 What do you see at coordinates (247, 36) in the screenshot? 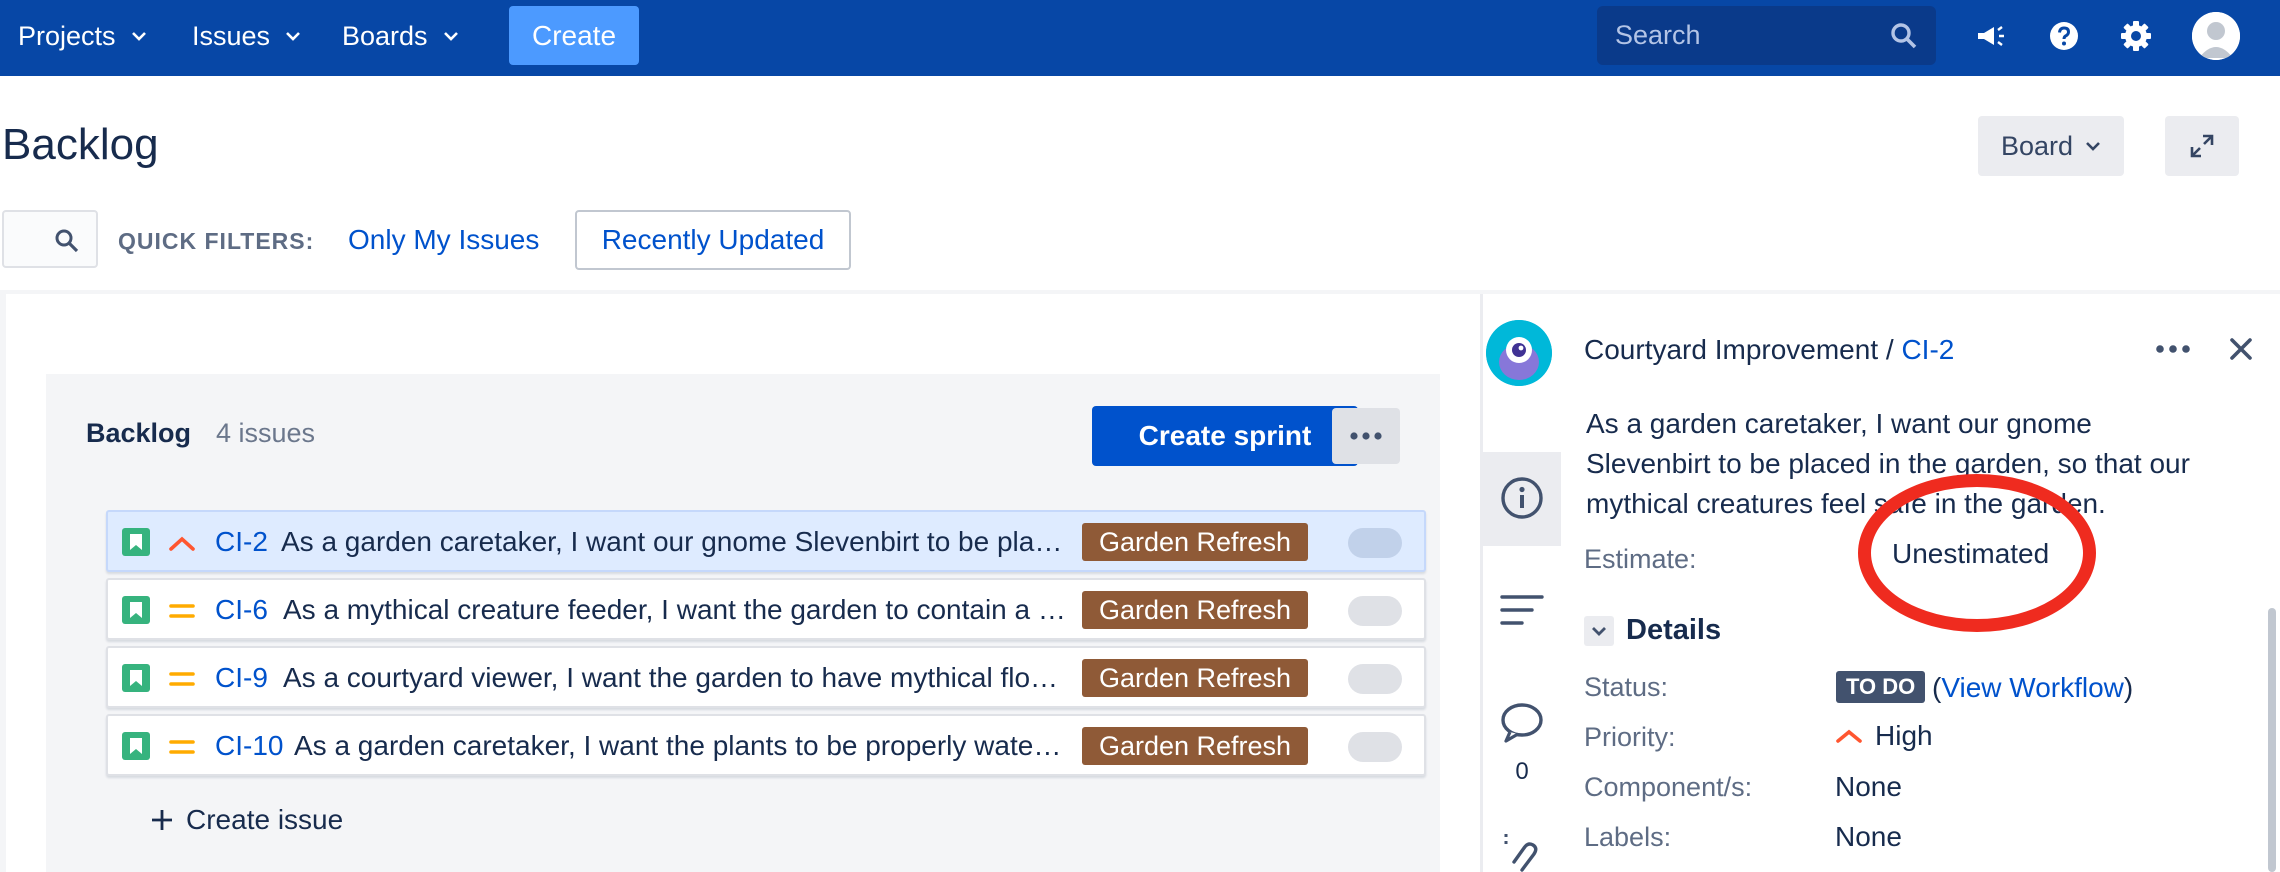
I see `nav-issues: Issues` at bounding box center [247, 36].